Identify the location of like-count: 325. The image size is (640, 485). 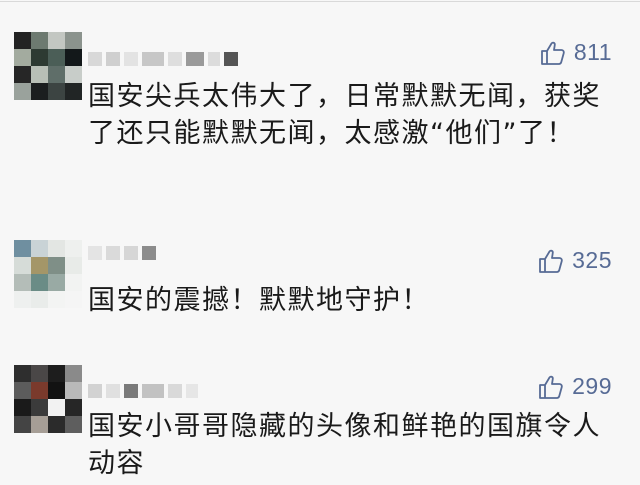
(592, 260).